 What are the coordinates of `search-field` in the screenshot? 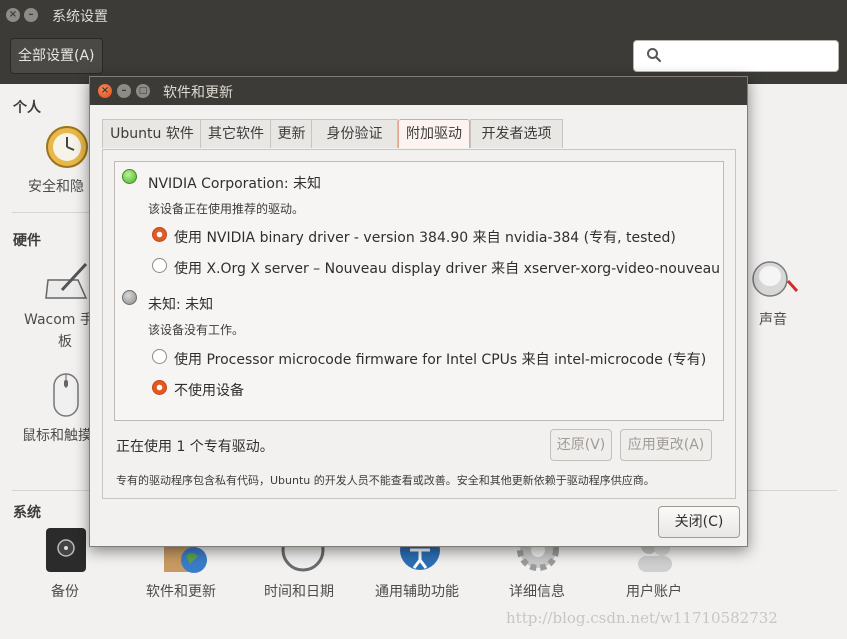 It's located at (736, 56).